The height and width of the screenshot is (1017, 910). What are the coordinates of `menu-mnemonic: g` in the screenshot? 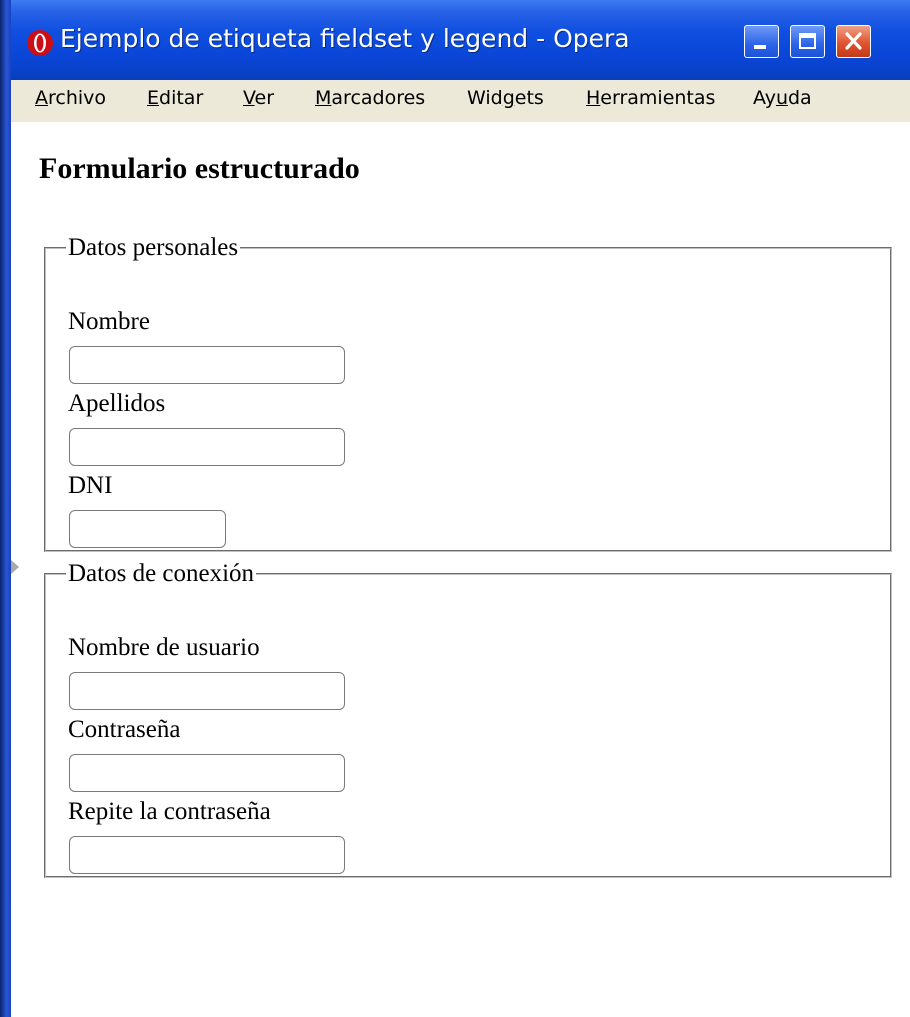 It's located at (508, 98).